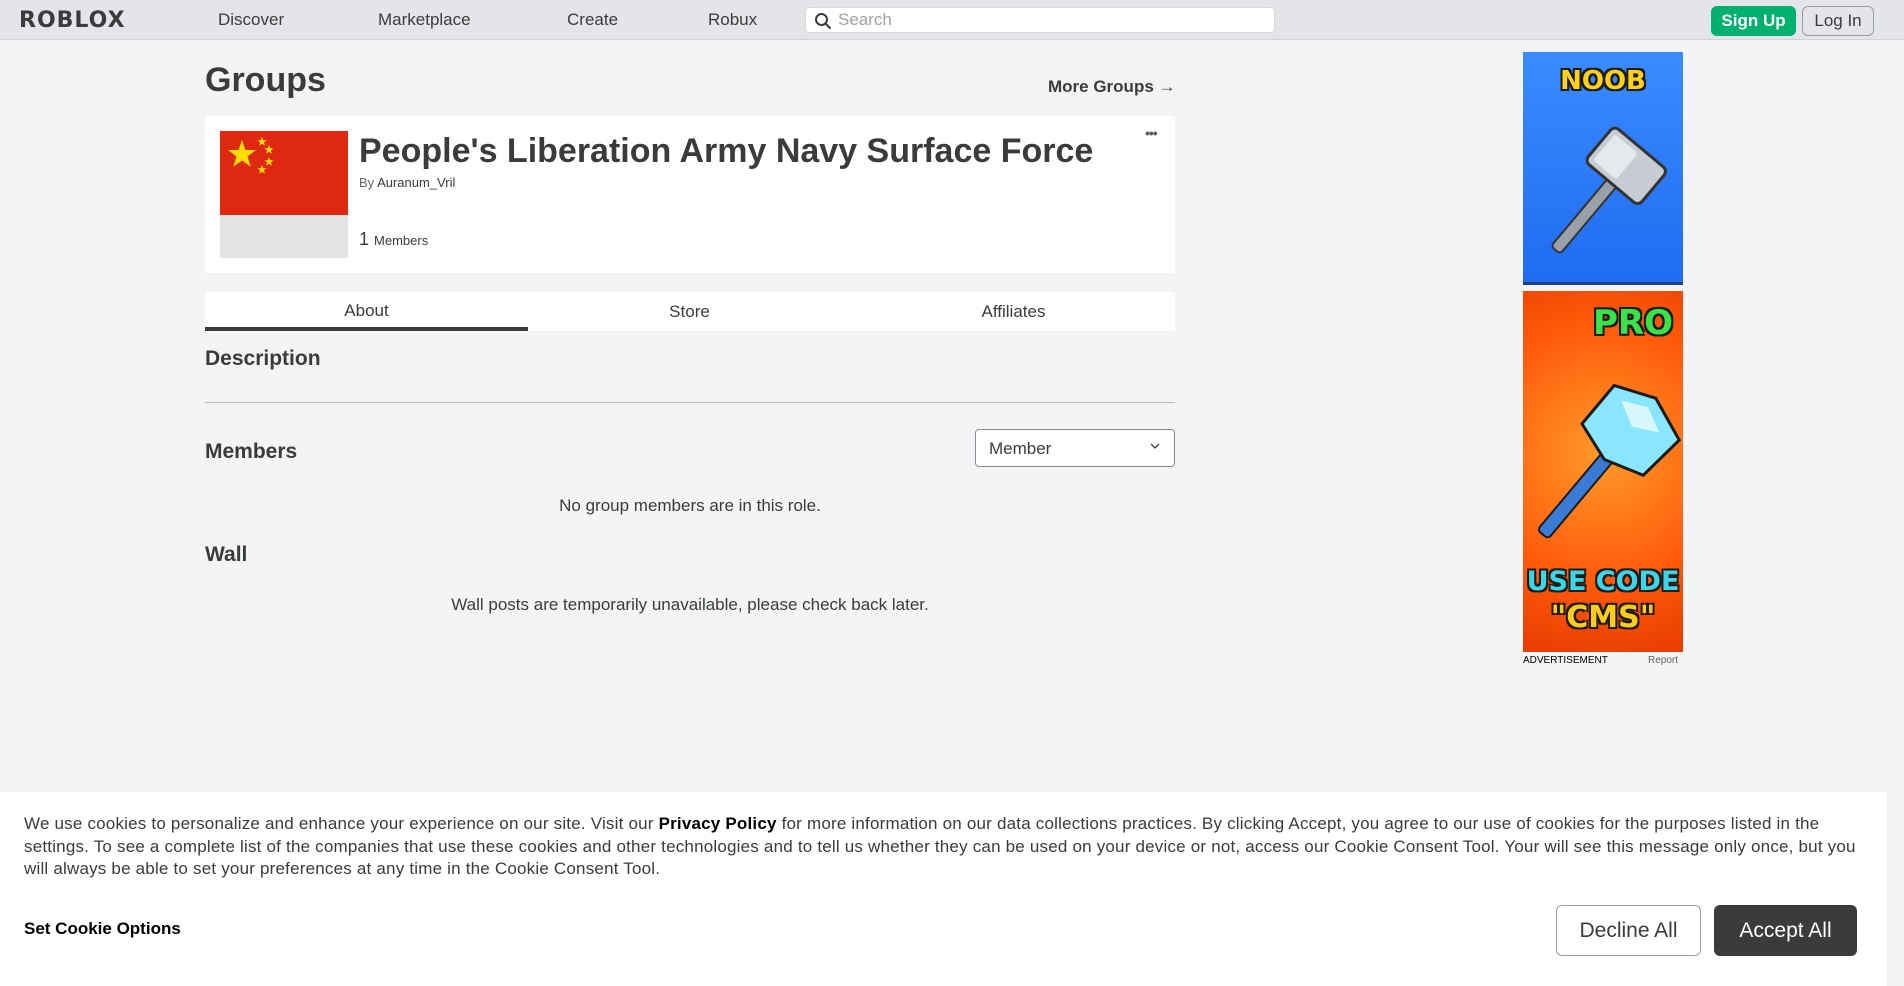  I want to click on group-tabs: About Store Affiliates, so click(690, 311).